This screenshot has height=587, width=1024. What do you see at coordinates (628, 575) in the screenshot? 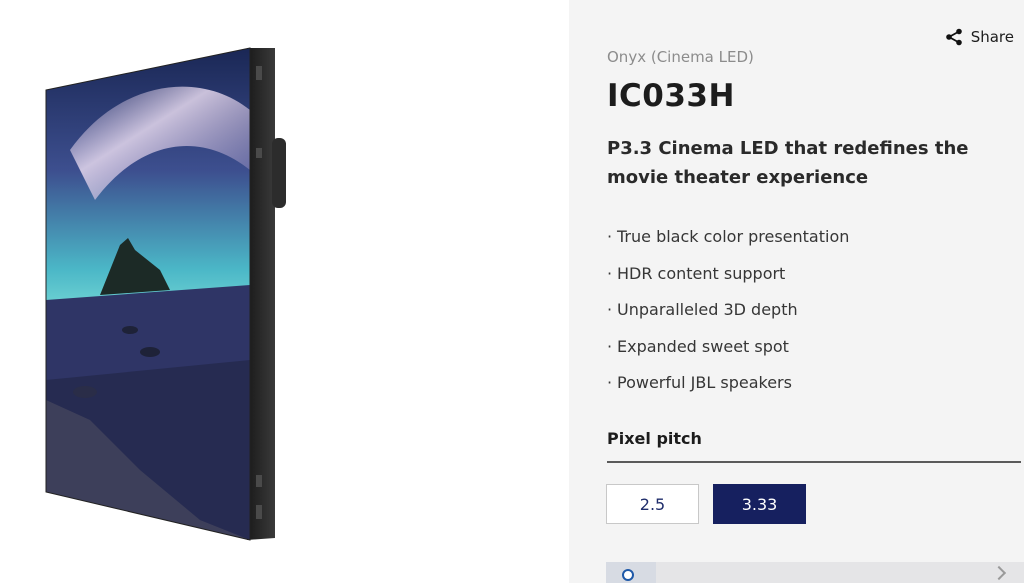
I see `info-icon` at bounding box center [628, 575].